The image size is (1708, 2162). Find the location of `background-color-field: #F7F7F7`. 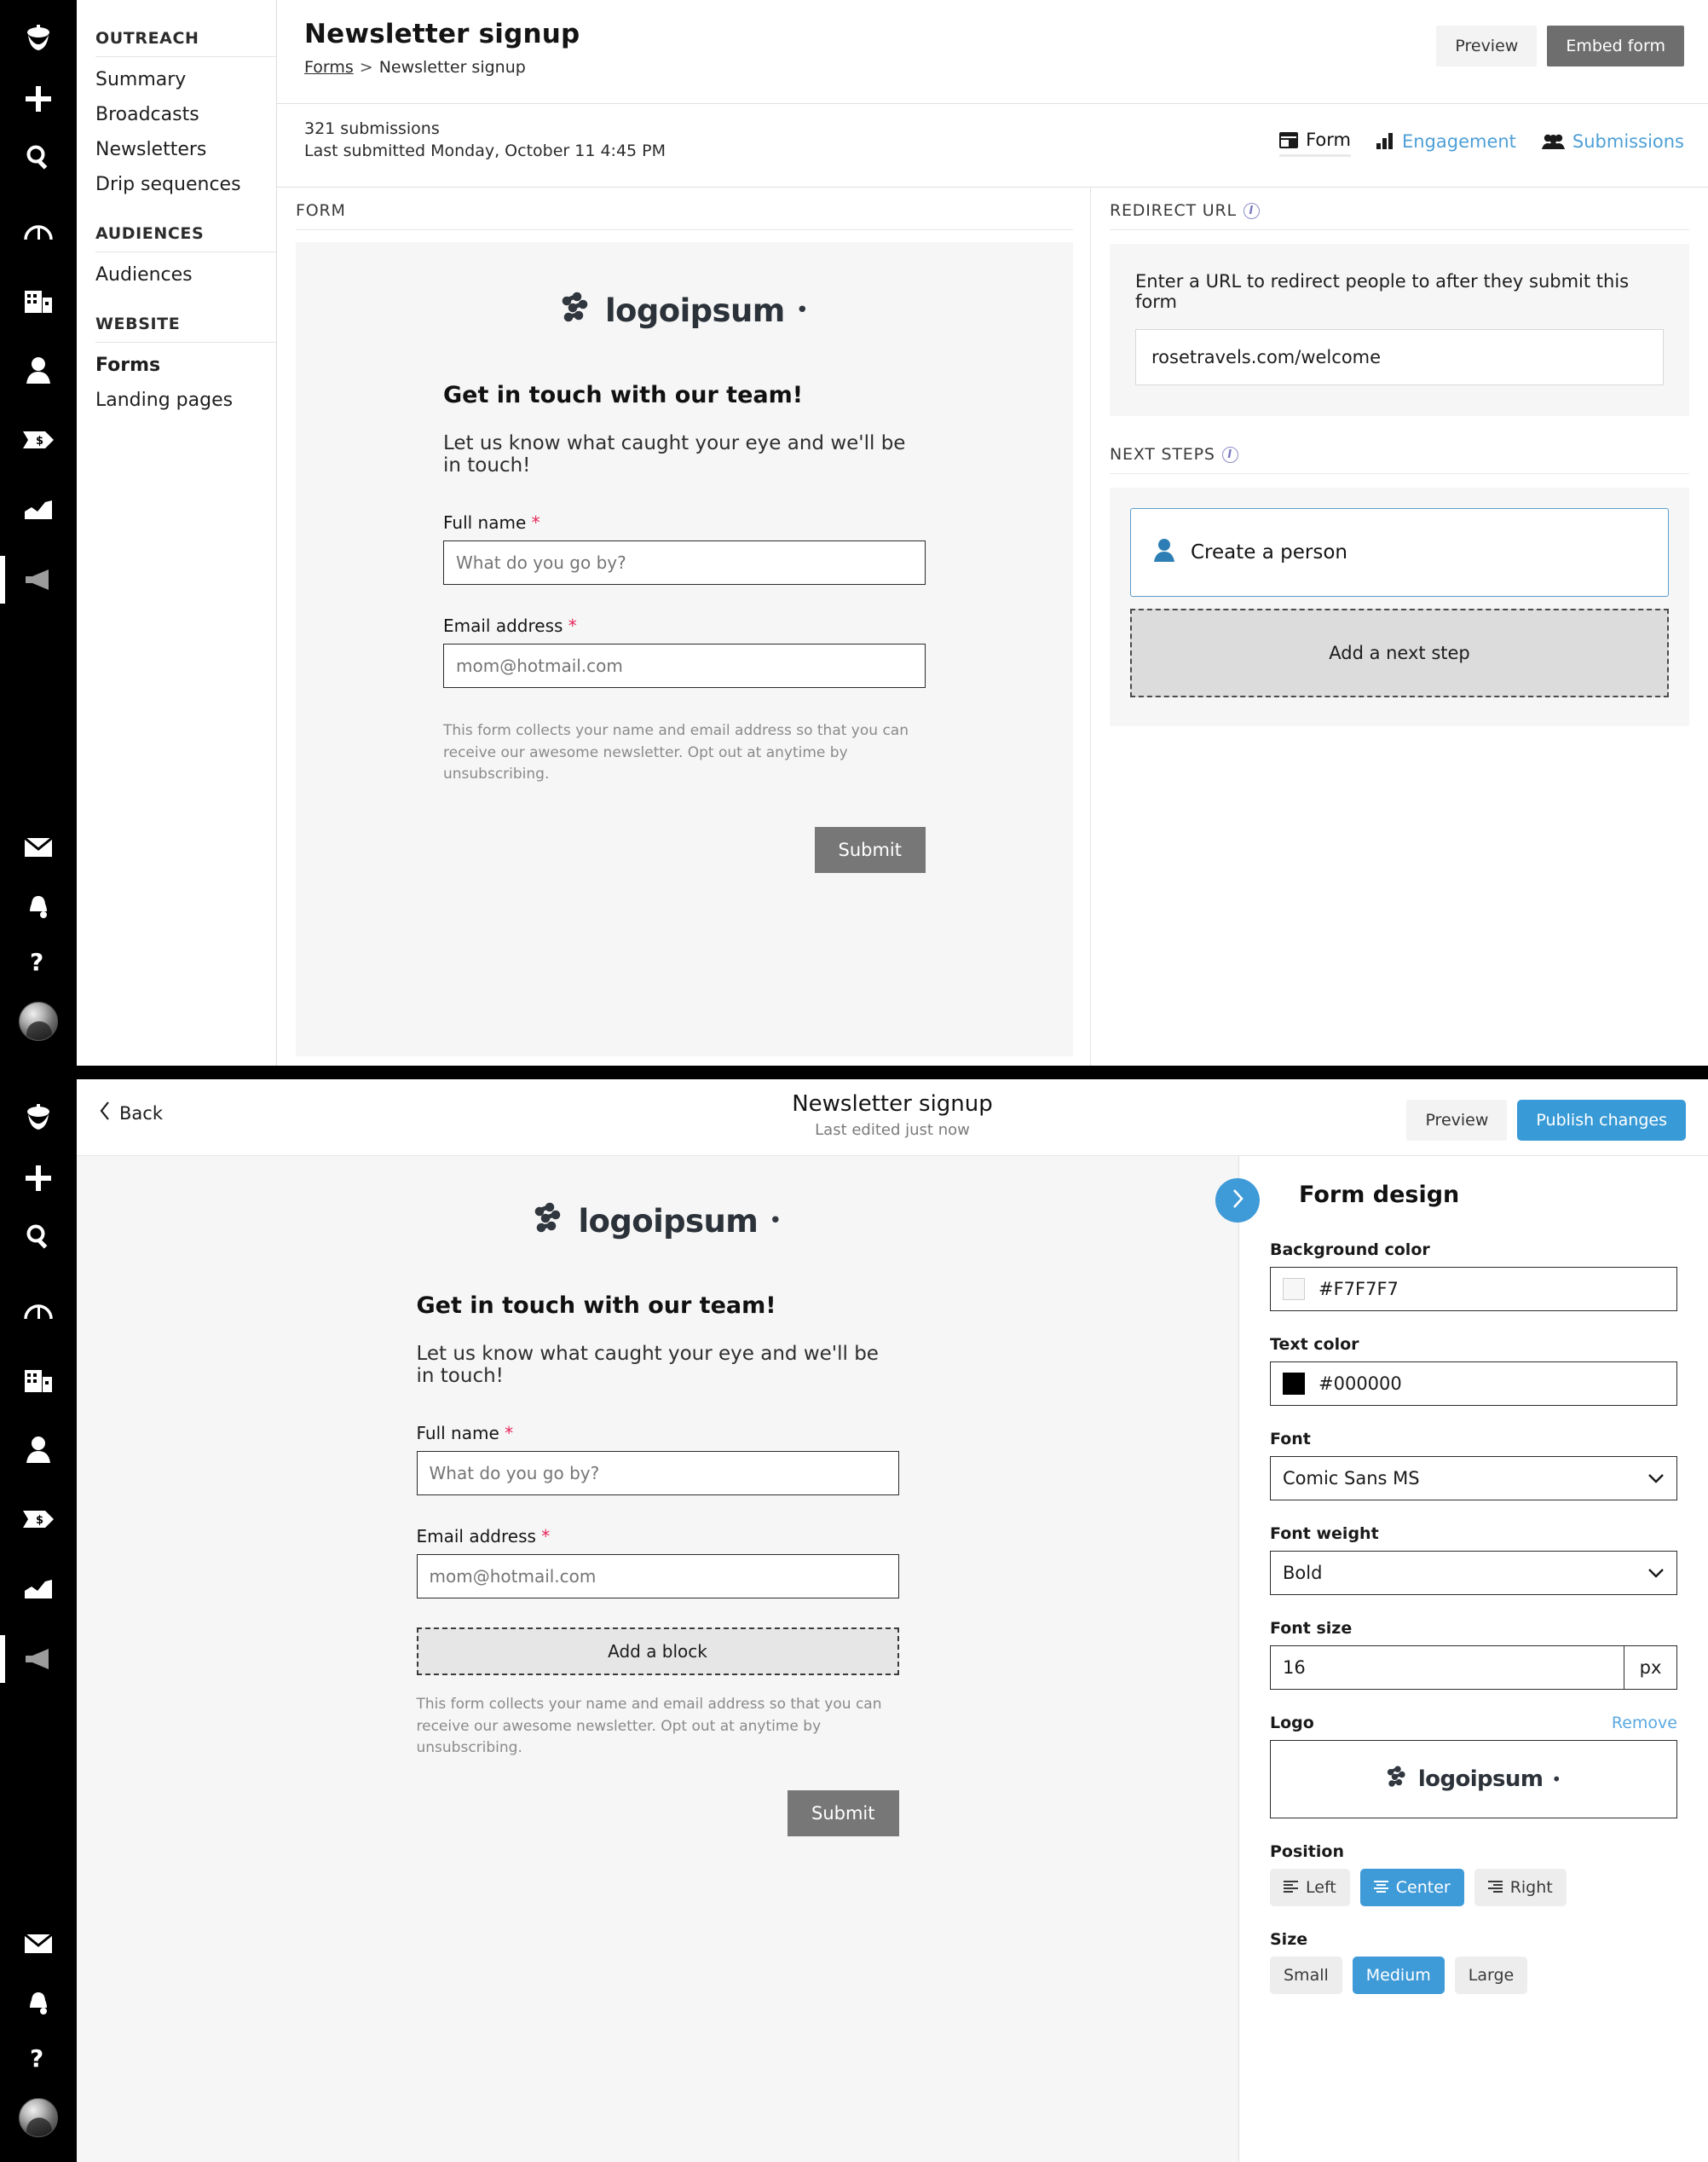

background-color-field: #F7F7F7 is located at coordinates (1473, 1289).